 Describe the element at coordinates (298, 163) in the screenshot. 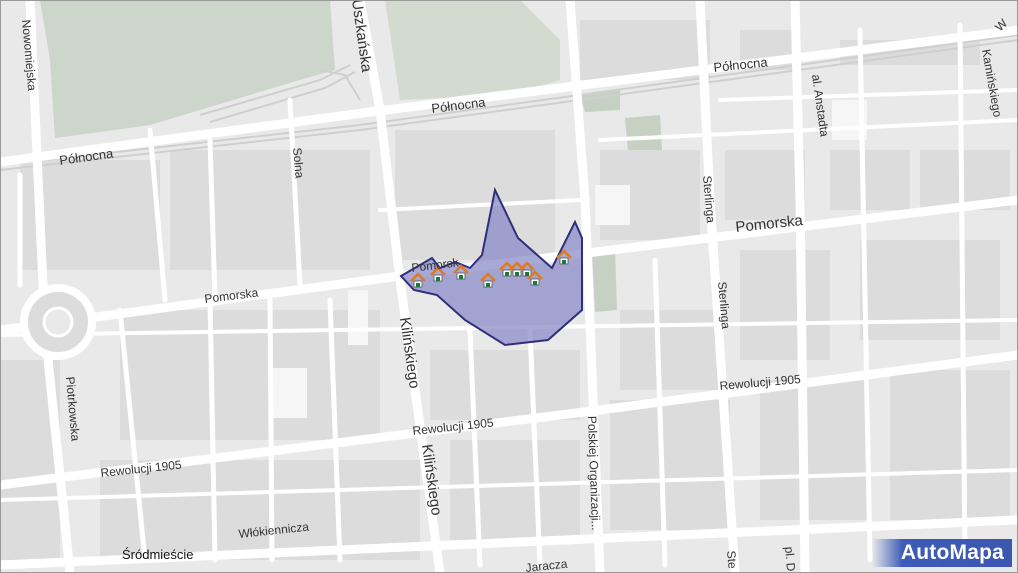

I see `street-label-solna: Solna` at that location.